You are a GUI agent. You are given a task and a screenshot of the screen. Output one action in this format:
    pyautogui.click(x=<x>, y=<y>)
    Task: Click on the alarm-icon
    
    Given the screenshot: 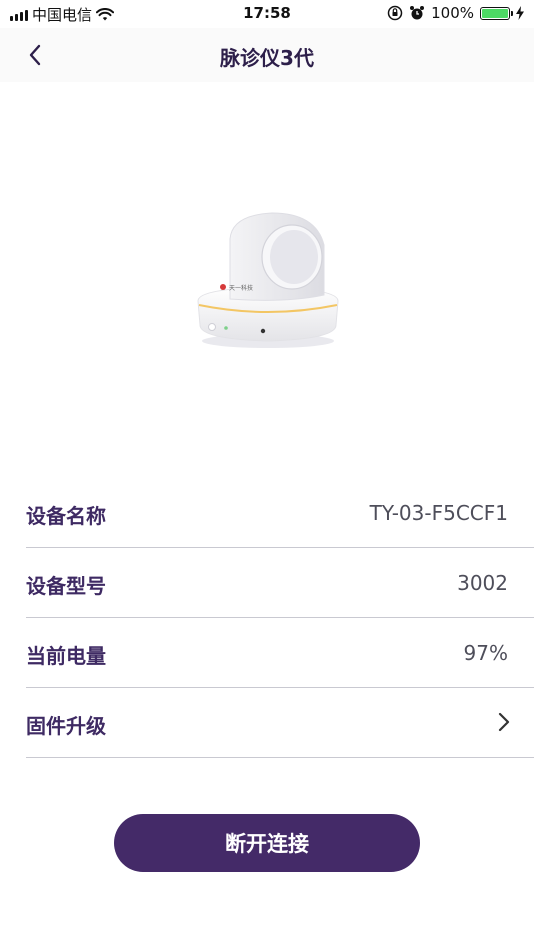 What is the action you would take?
    pyautogui.click(x=417, y=13)
    